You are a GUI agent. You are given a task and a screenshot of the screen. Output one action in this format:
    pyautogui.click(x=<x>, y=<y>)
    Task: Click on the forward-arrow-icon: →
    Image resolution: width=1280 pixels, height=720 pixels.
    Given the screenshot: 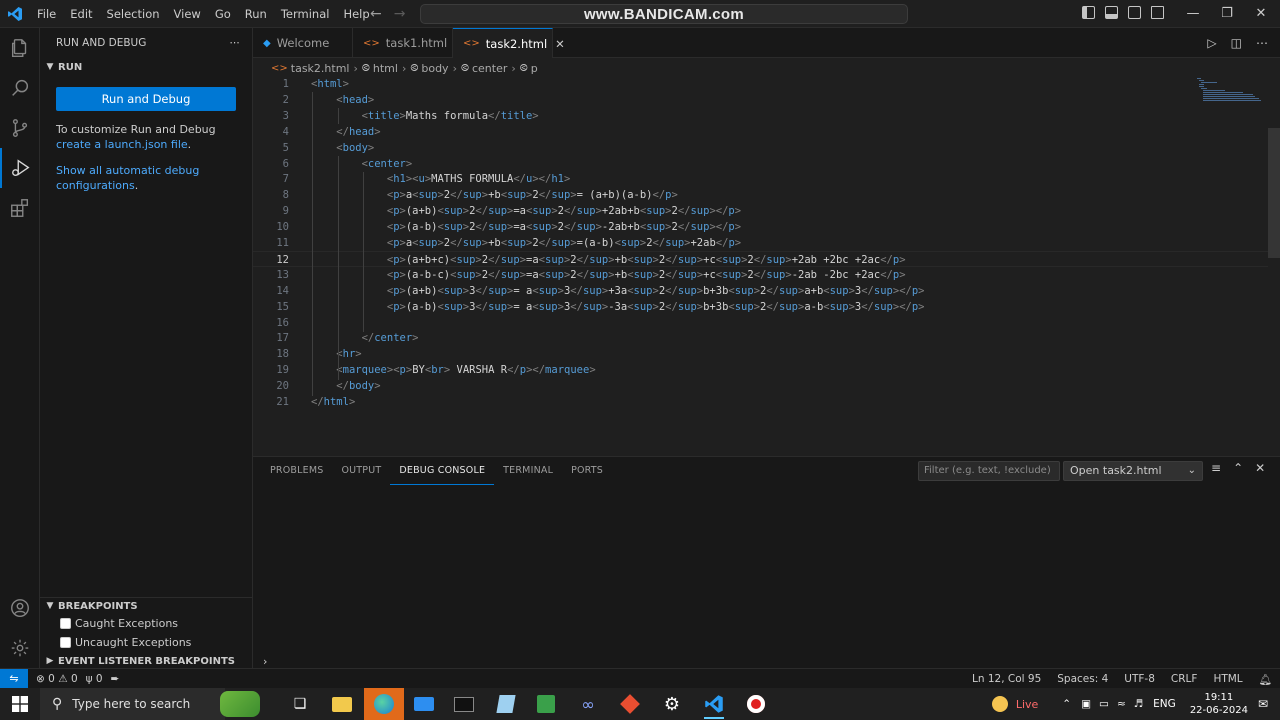 What is the action you would take?
    pyautogui.click(x=400, y=14)
    